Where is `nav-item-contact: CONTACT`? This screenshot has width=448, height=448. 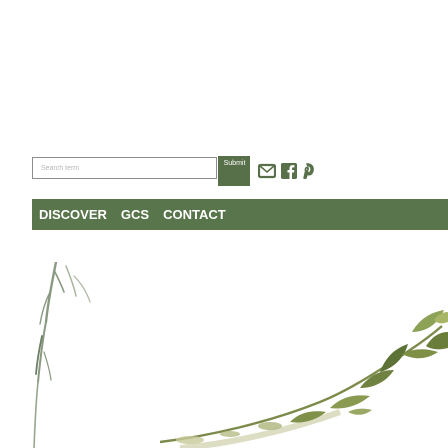
nav-item-contact: CONTACT is located at coordinates (194, 214).